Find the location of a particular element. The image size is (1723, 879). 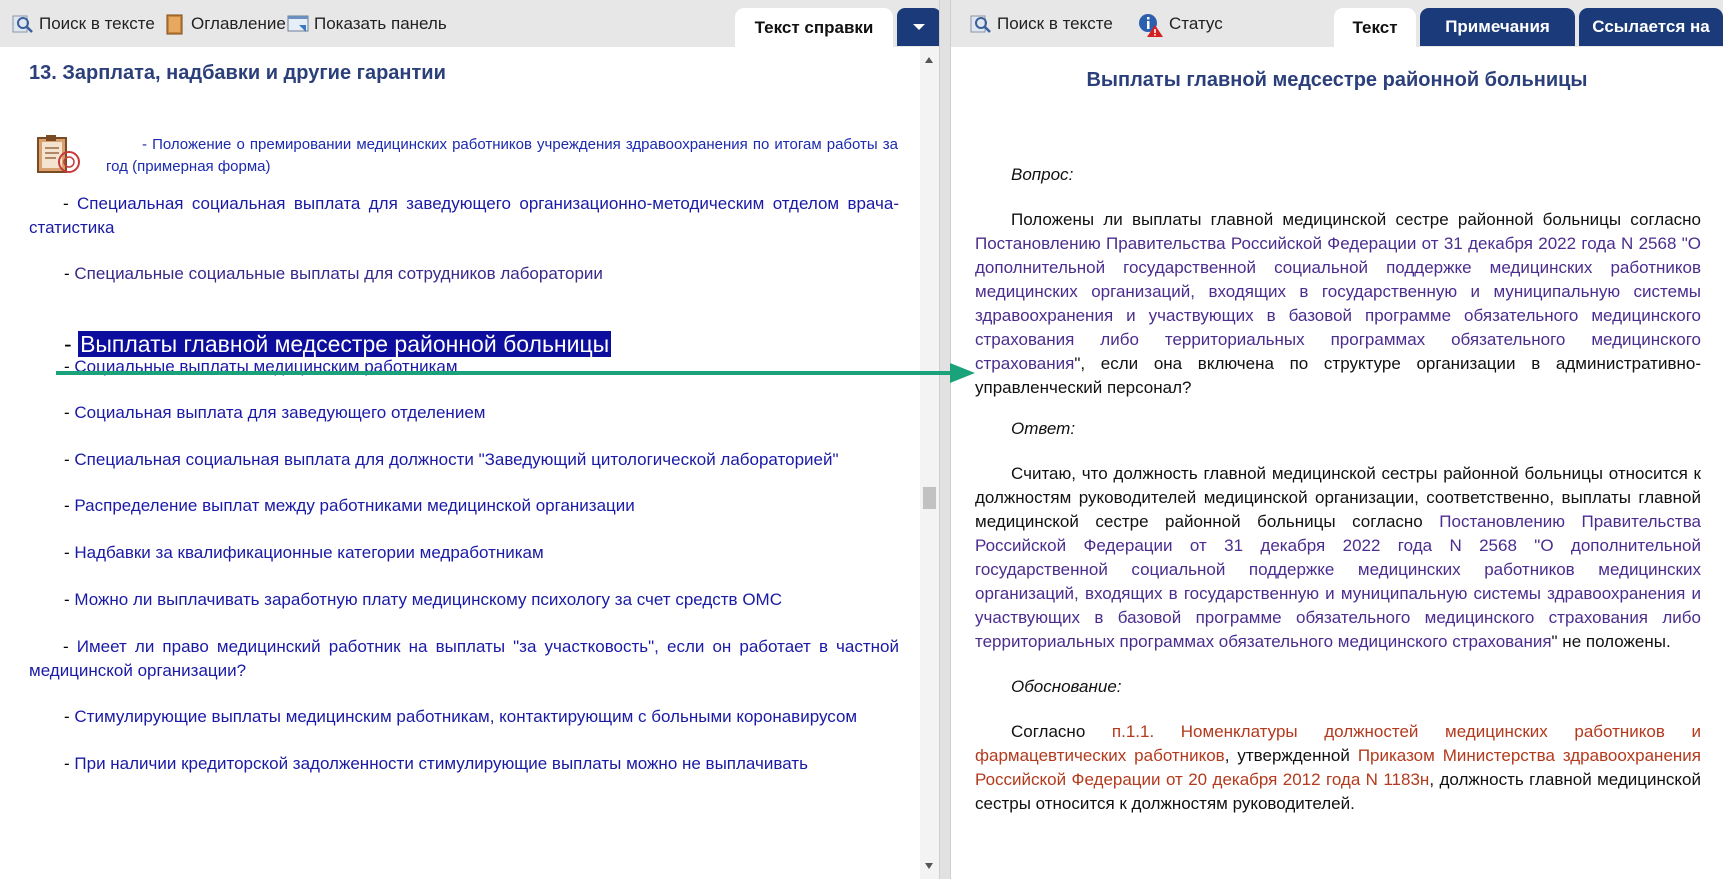

show-panel-button: Показать панель is located at coordinates (367, 24).